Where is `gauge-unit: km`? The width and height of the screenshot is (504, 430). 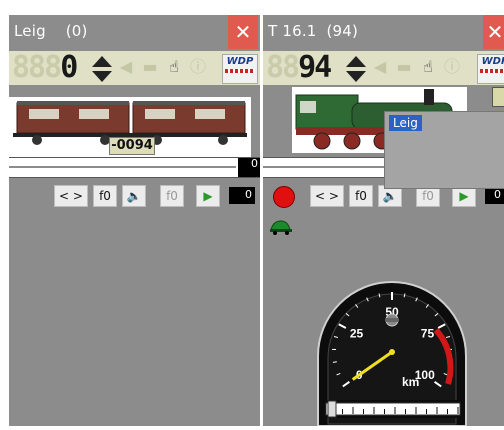
gauge-unit: km is located at coordinates (410, 382).